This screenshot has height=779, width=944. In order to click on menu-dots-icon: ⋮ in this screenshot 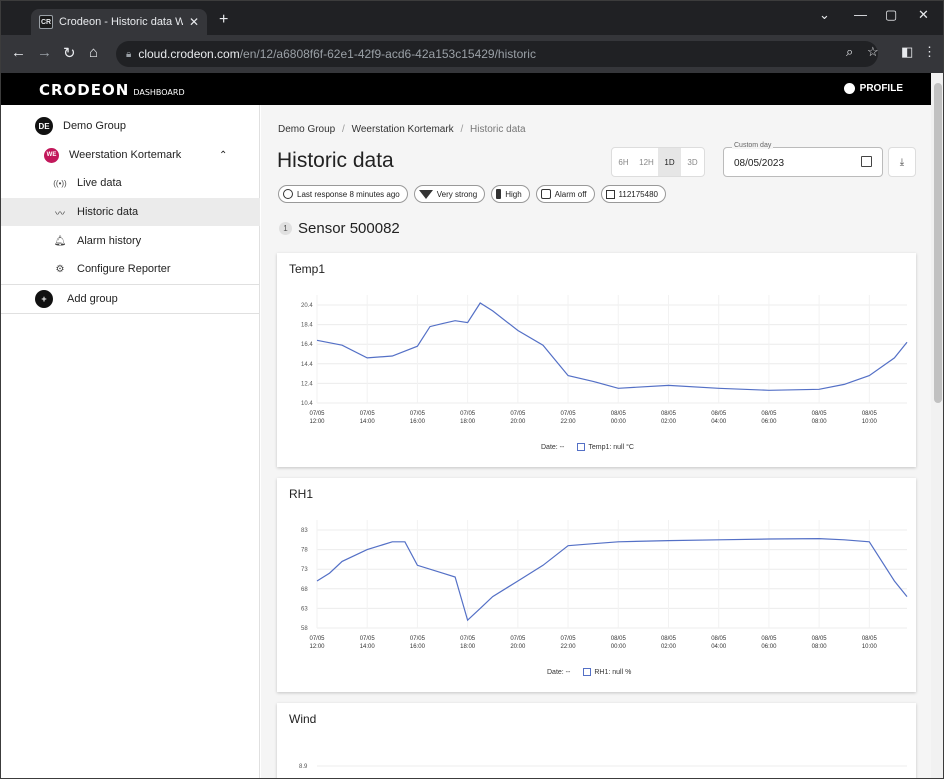, I will do `click(929, 52)`.